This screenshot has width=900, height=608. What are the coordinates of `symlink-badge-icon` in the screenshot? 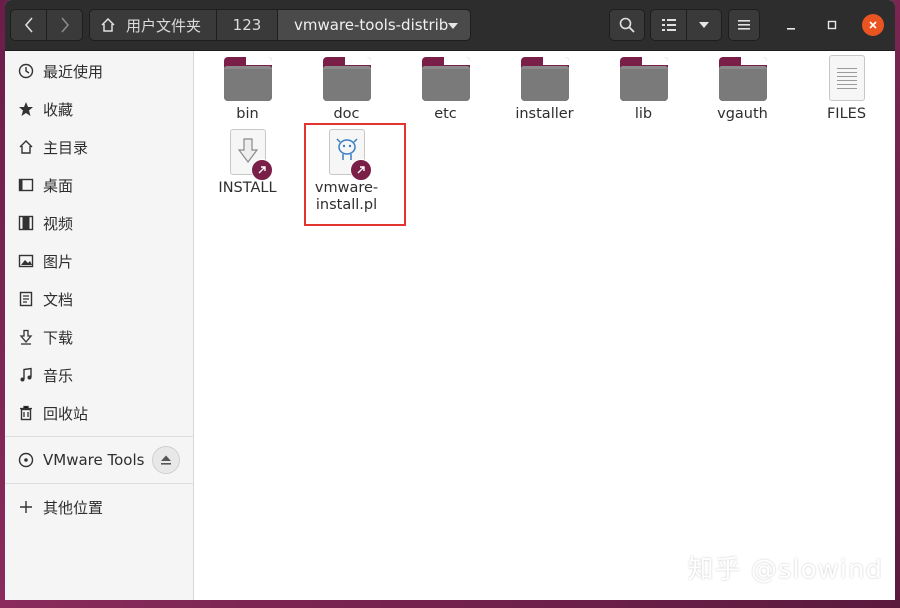 It's located at (261, 170).